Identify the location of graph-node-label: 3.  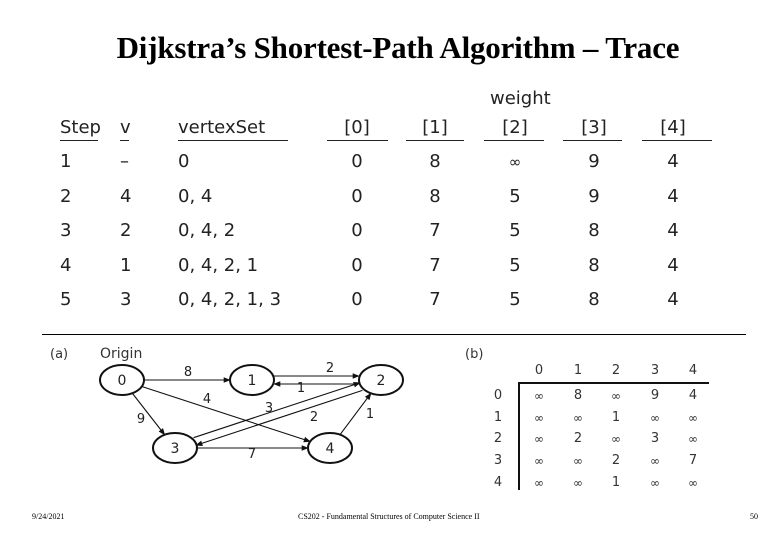
(175, 449).